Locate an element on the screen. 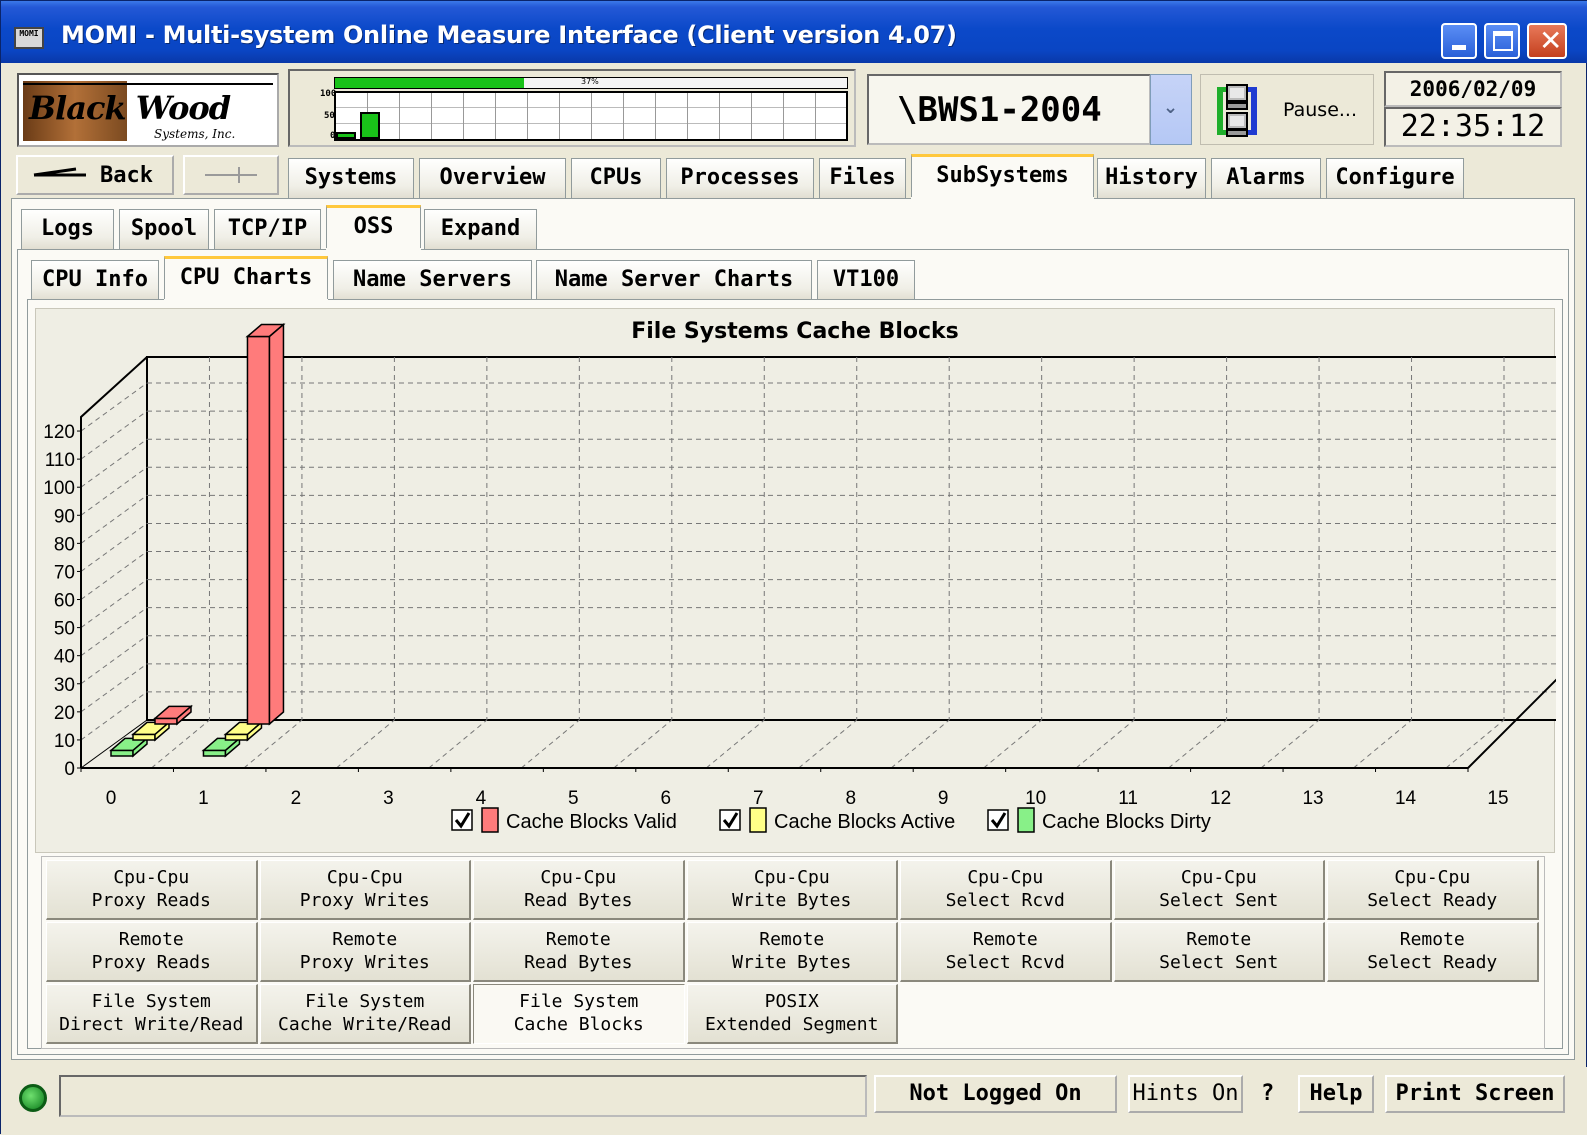  bar-1-0-front is located at coordinates (144, 737).